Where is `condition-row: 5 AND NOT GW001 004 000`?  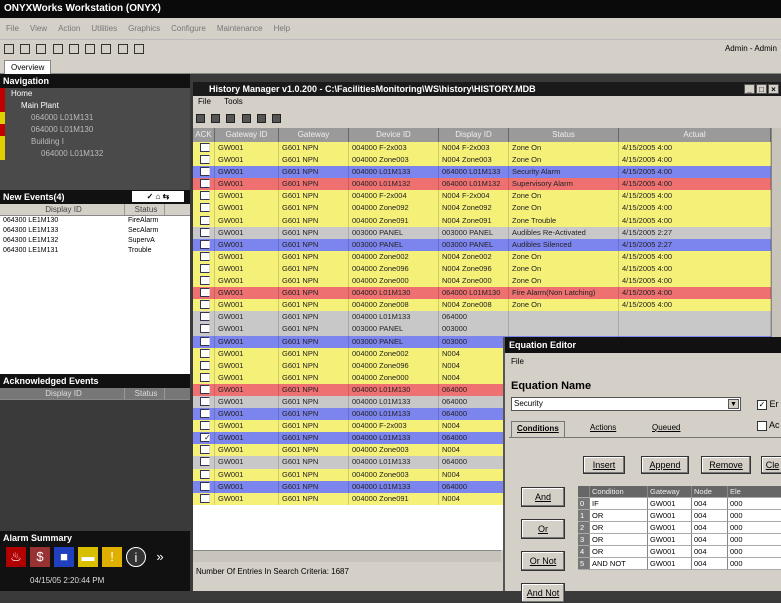
condition-row: 5 AND NOT GW001 004 000 is located at coordinates (679, 564).